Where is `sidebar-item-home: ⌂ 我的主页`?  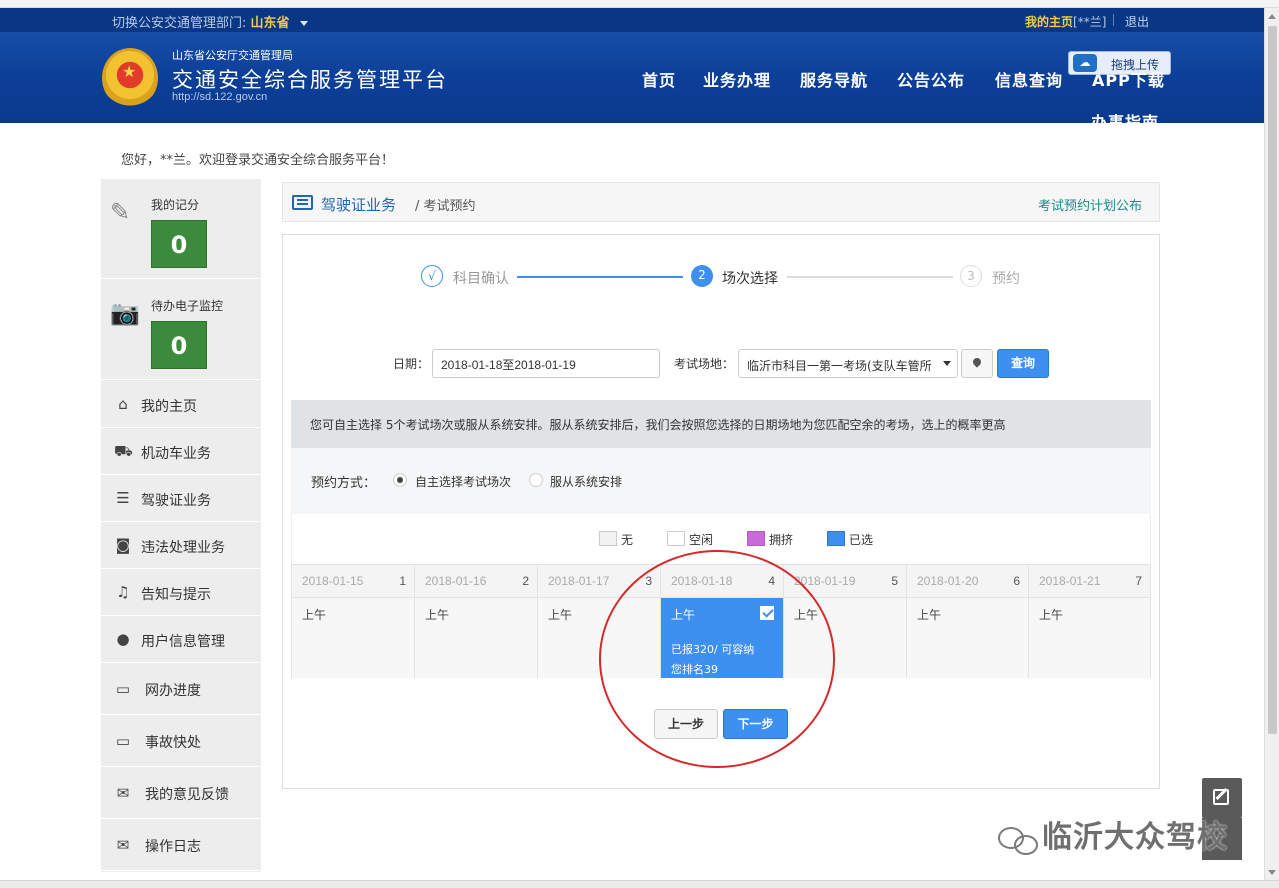 sidebar-item-home: ⌂ 我的主页 is located at coordinates (181, 404).